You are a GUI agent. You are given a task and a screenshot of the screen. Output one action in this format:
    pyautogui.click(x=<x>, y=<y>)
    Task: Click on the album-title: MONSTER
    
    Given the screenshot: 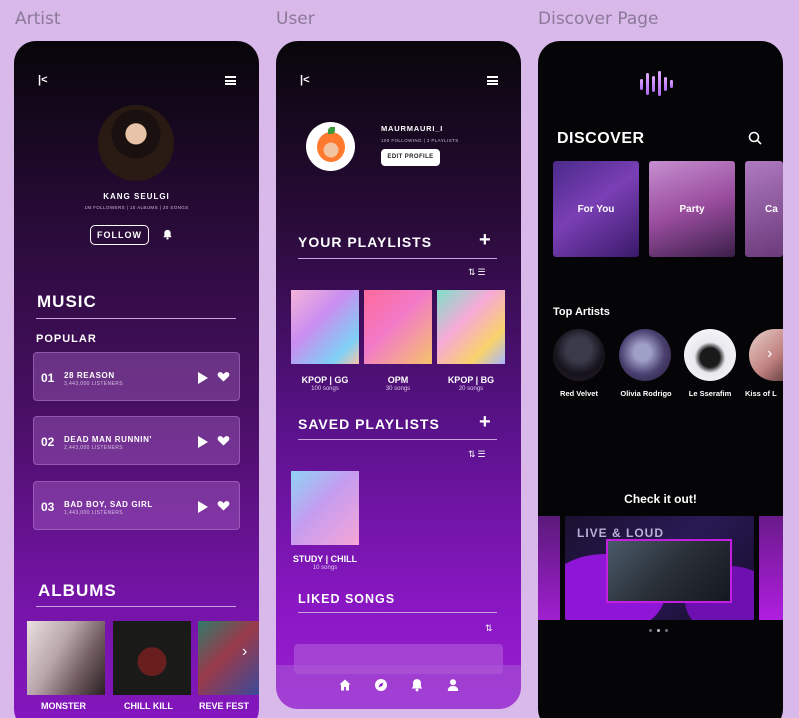 What is the action you would take?
    pyautogui.click(x=63, y=706)
    